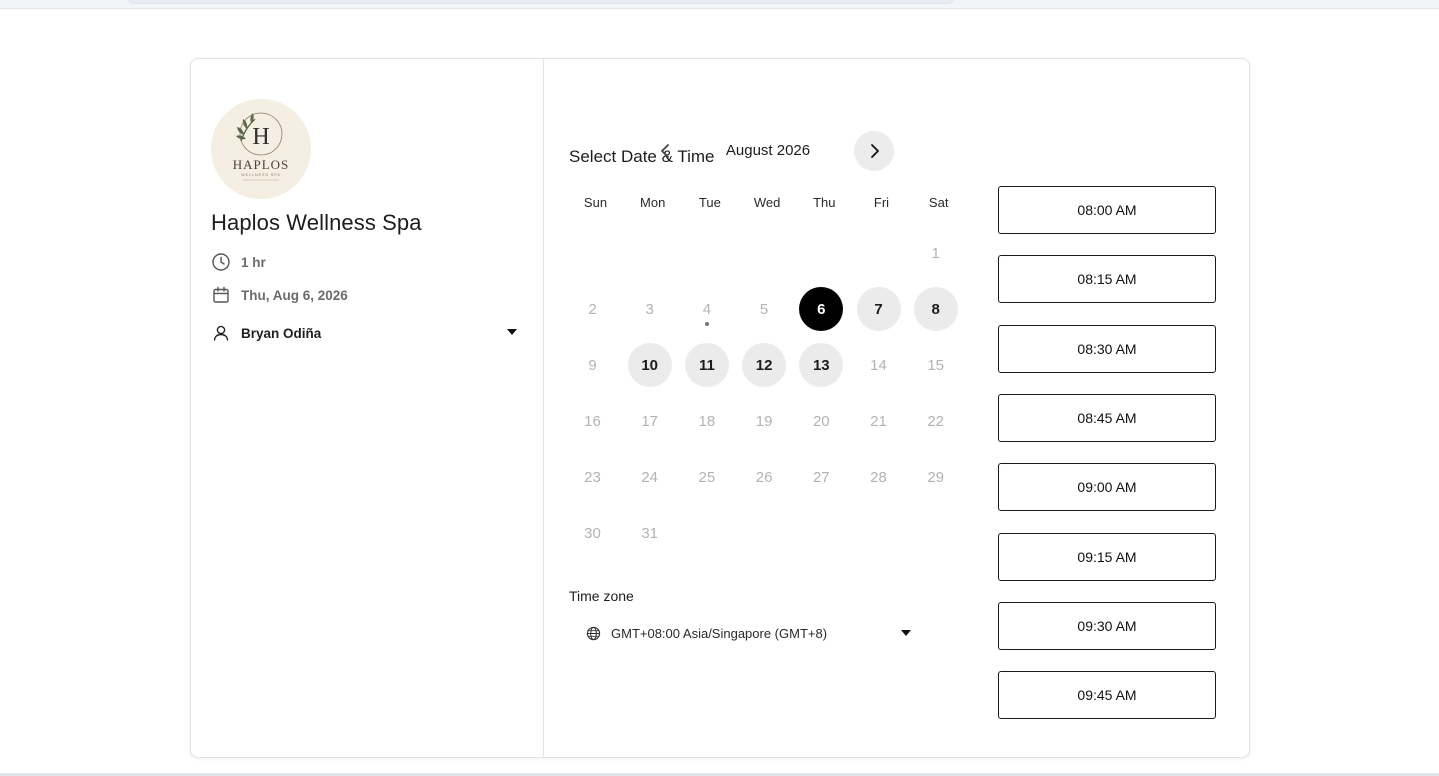 This screenshot has height=776, width=1439. Describe the element at coordinates (935, 253) in the screenshot. I see `calendar-day: 1` at that location.